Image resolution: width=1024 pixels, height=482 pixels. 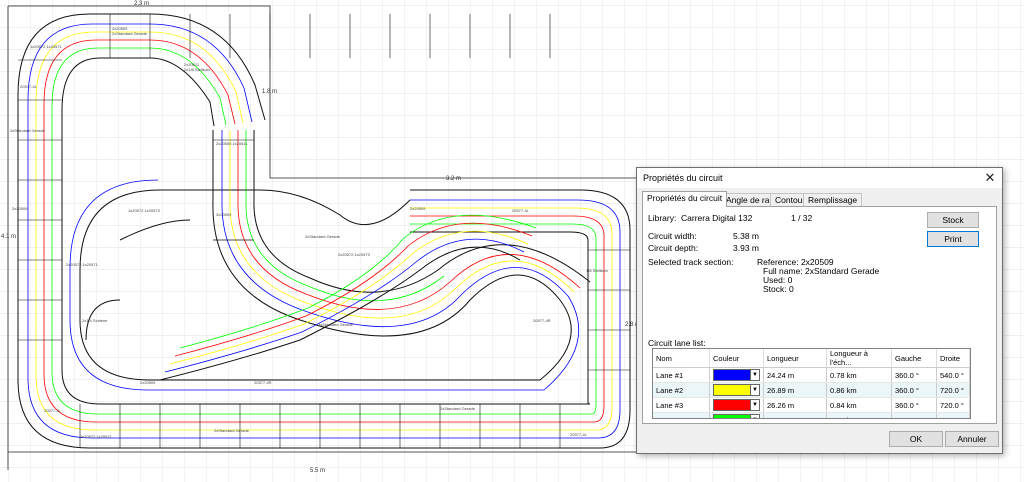 I want to click on dim-step-width: 3.2 m, so click(x=453, y=179).